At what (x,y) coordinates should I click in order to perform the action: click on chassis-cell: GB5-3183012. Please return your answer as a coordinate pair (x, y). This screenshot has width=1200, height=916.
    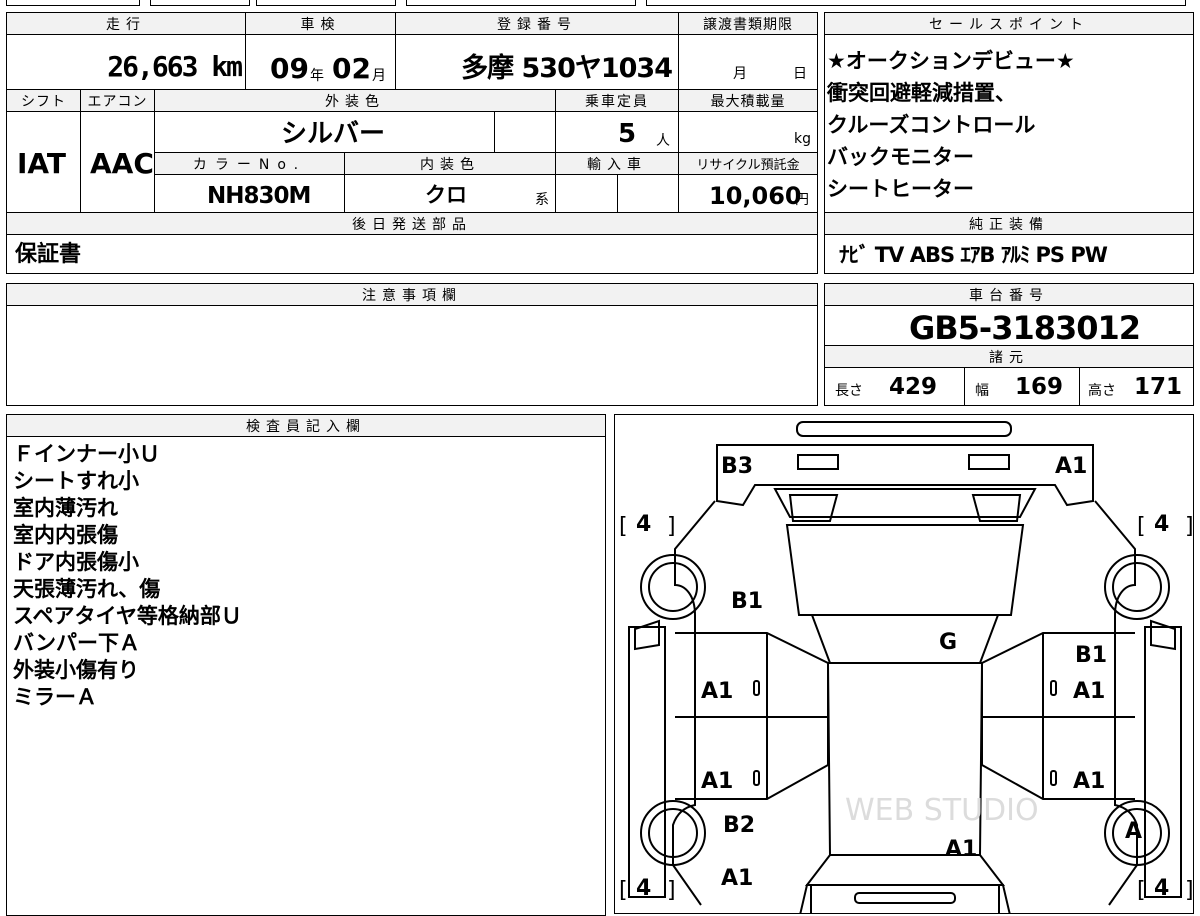
    Looking at the image, I should click on (1009, 325).